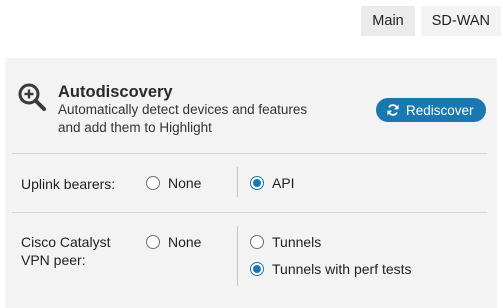  Describe the element at coordinates (257, 269) in the screenshot. I see `cisco-tunnels-perf-radio` at that location.